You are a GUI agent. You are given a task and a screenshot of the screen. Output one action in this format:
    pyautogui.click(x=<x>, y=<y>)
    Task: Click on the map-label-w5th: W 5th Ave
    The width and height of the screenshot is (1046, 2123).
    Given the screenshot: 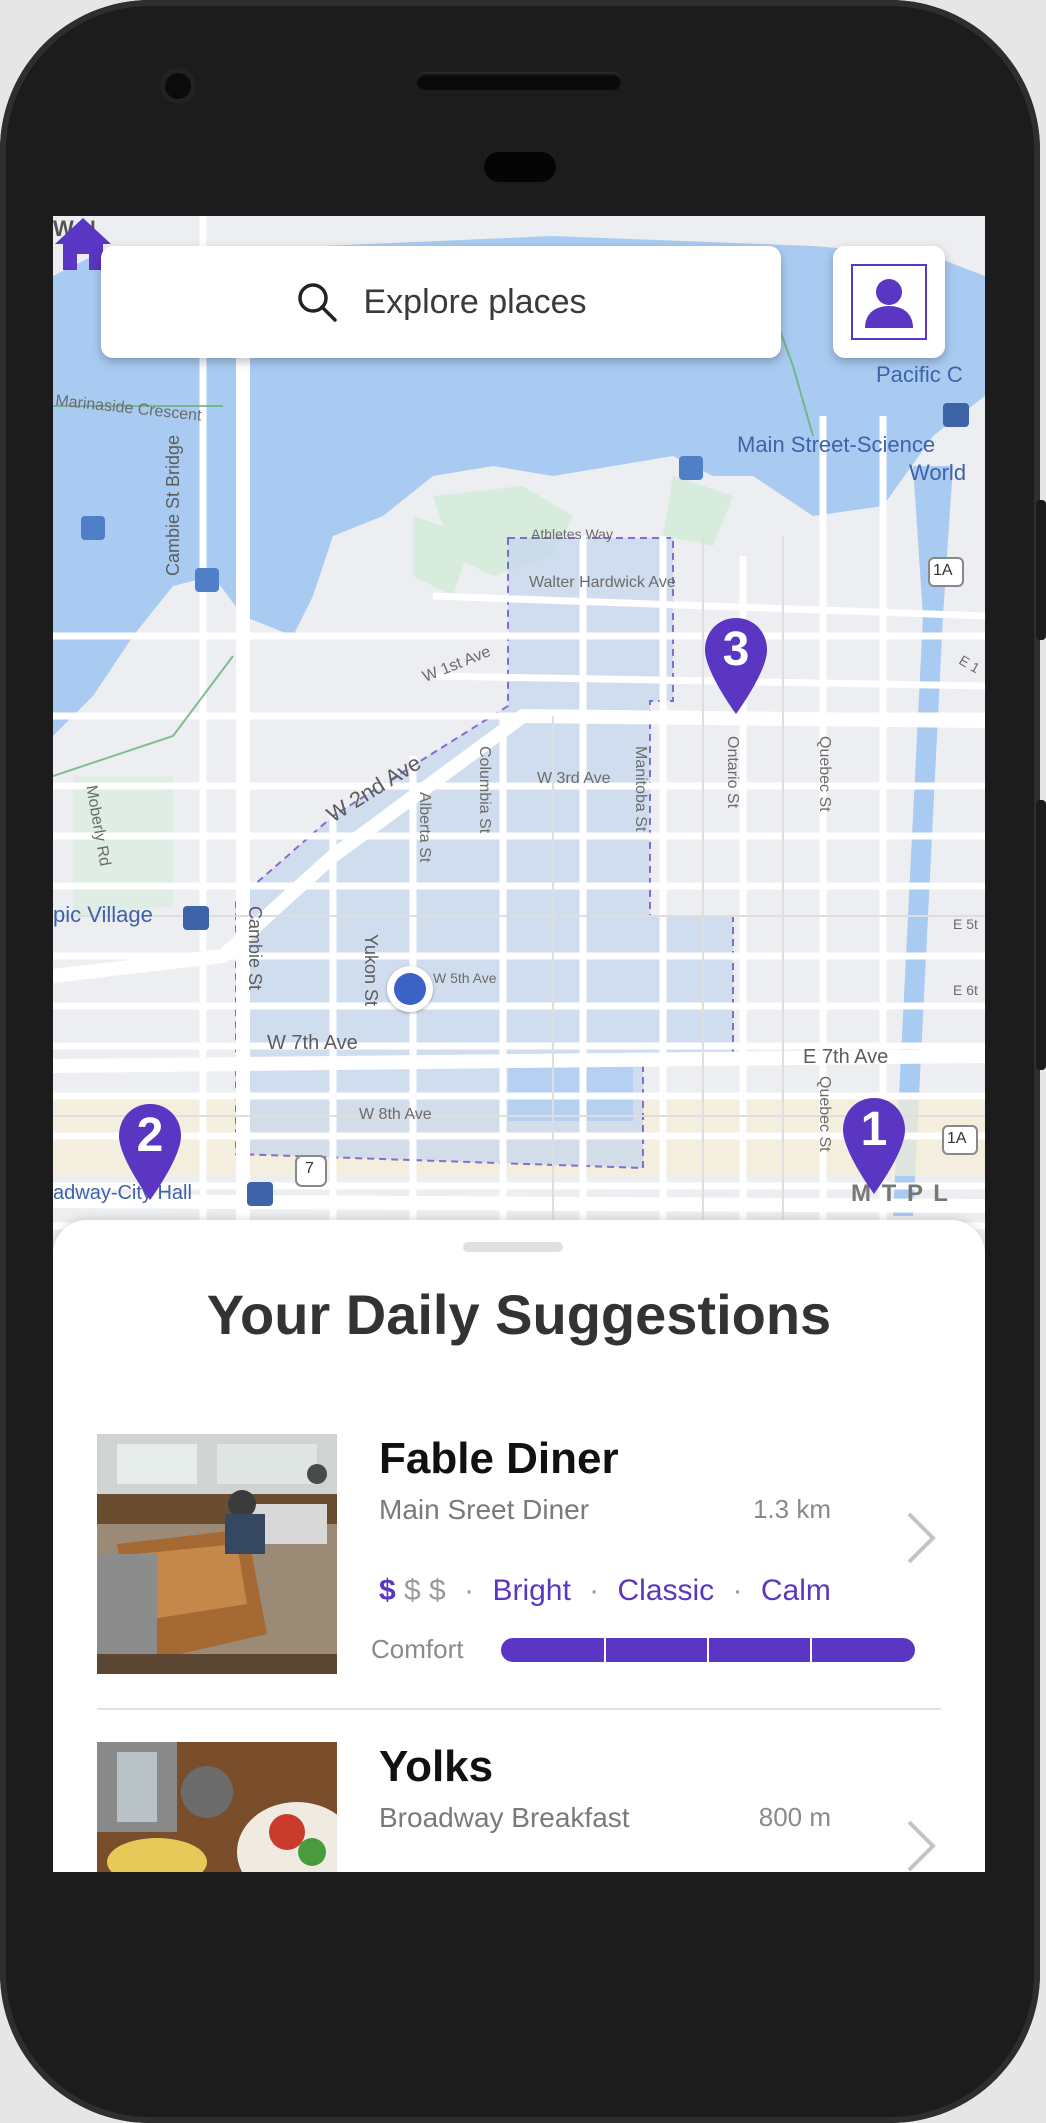 What is the action you would take?
    pyautogui.click(x=465, y=978)
    